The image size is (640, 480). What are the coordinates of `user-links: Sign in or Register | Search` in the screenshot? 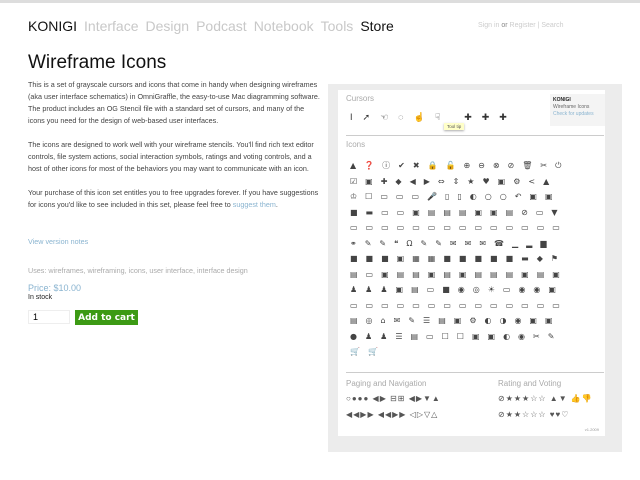 It's located at (521, 25).